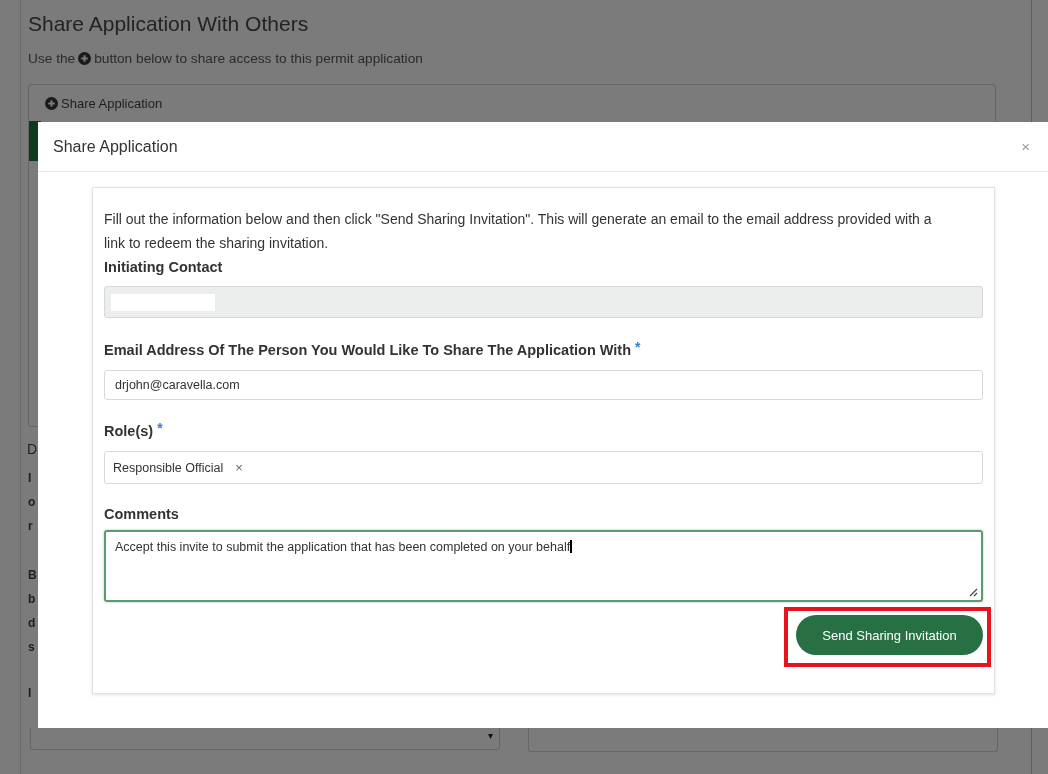 This screenshot has height=774, width=1048. I want to click on roles-select: Responsible Official ×, so click(543, 467).